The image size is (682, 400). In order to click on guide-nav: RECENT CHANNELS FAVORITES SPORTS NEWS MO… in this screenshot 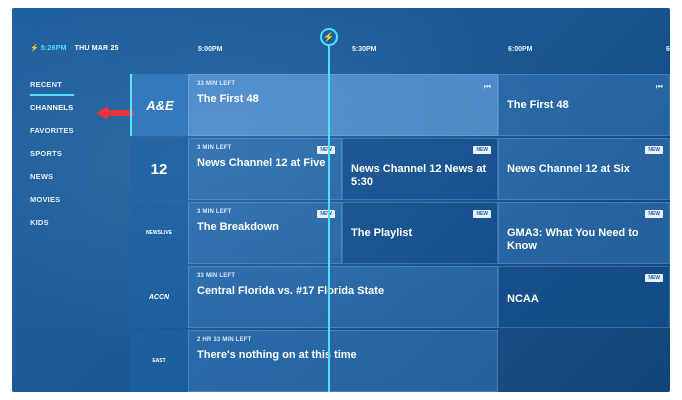, I will do `click(75, 158)`.